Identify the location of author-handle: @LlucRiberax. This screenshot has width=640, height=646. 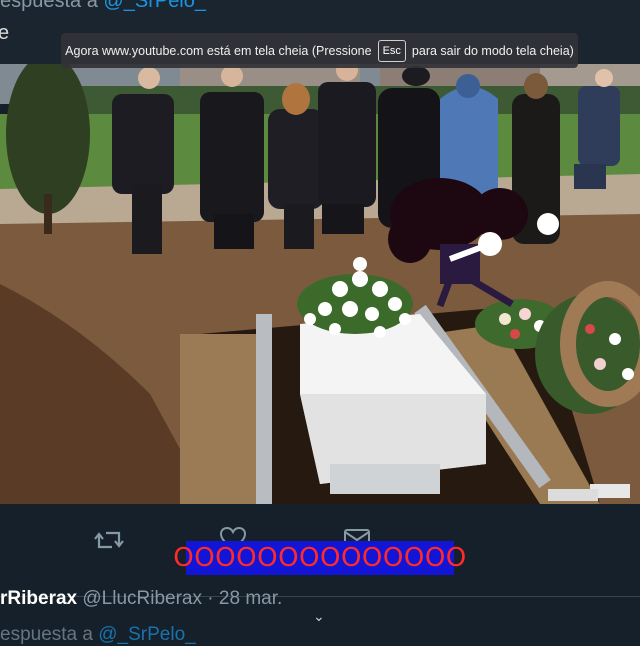
(142, 598).